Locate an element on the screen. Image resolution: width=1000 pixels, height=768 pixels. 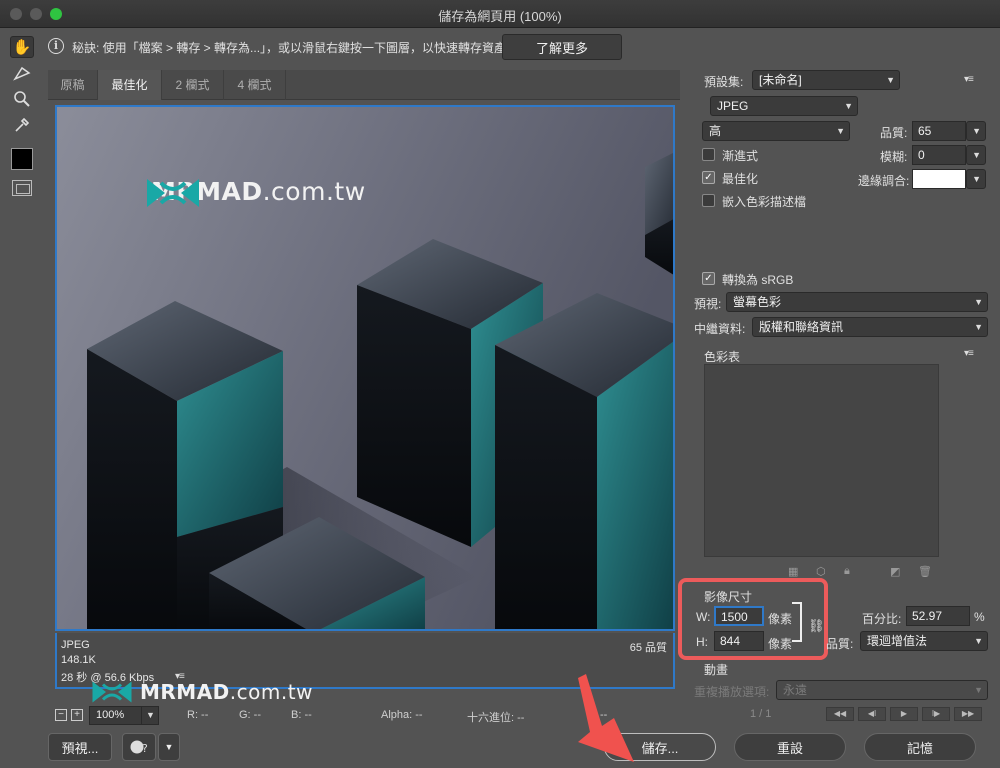
preview-browser-button: ? is located at coordinates (139, 747).